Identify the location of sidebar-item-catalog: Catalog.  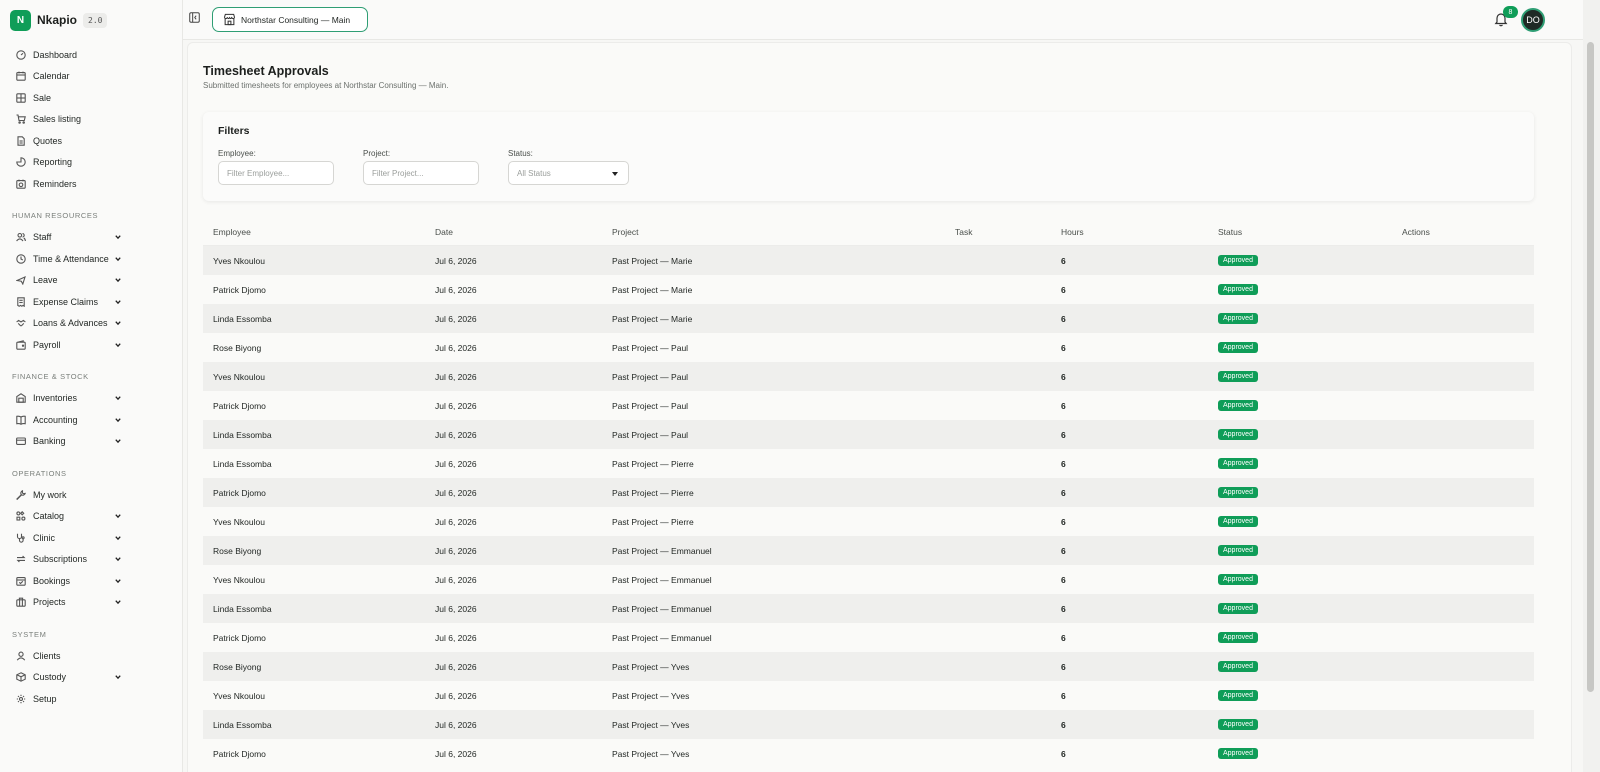
(91, 517).